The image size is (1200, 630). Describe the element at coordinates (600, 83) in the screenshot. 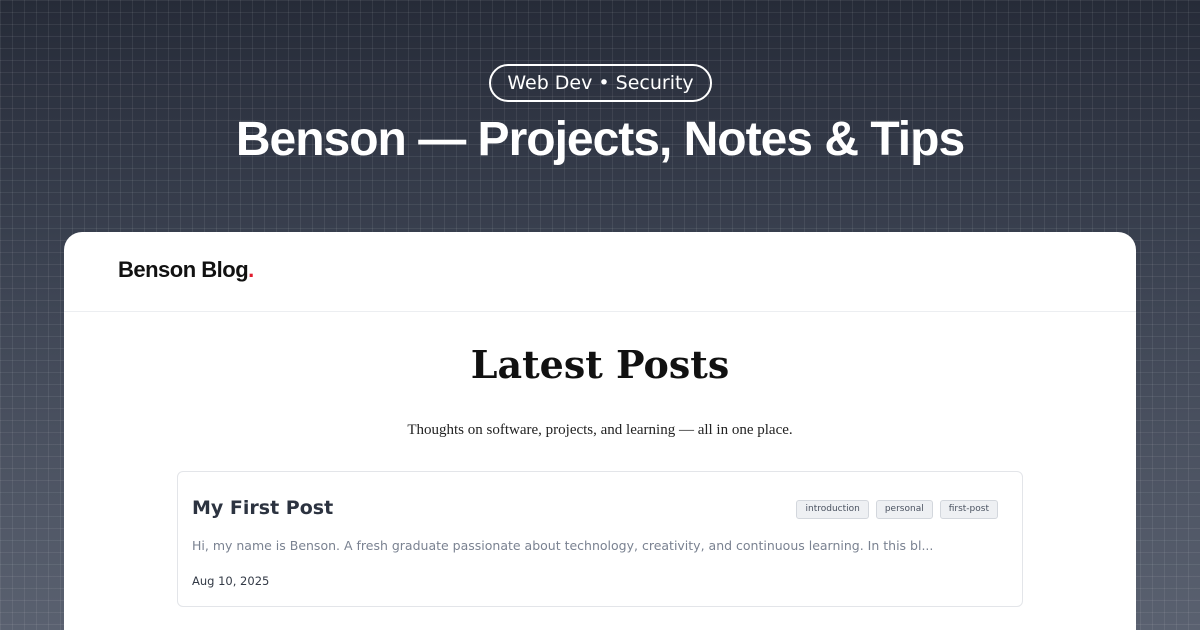

I see `hero-badge: Web Dev • Security` at that location.